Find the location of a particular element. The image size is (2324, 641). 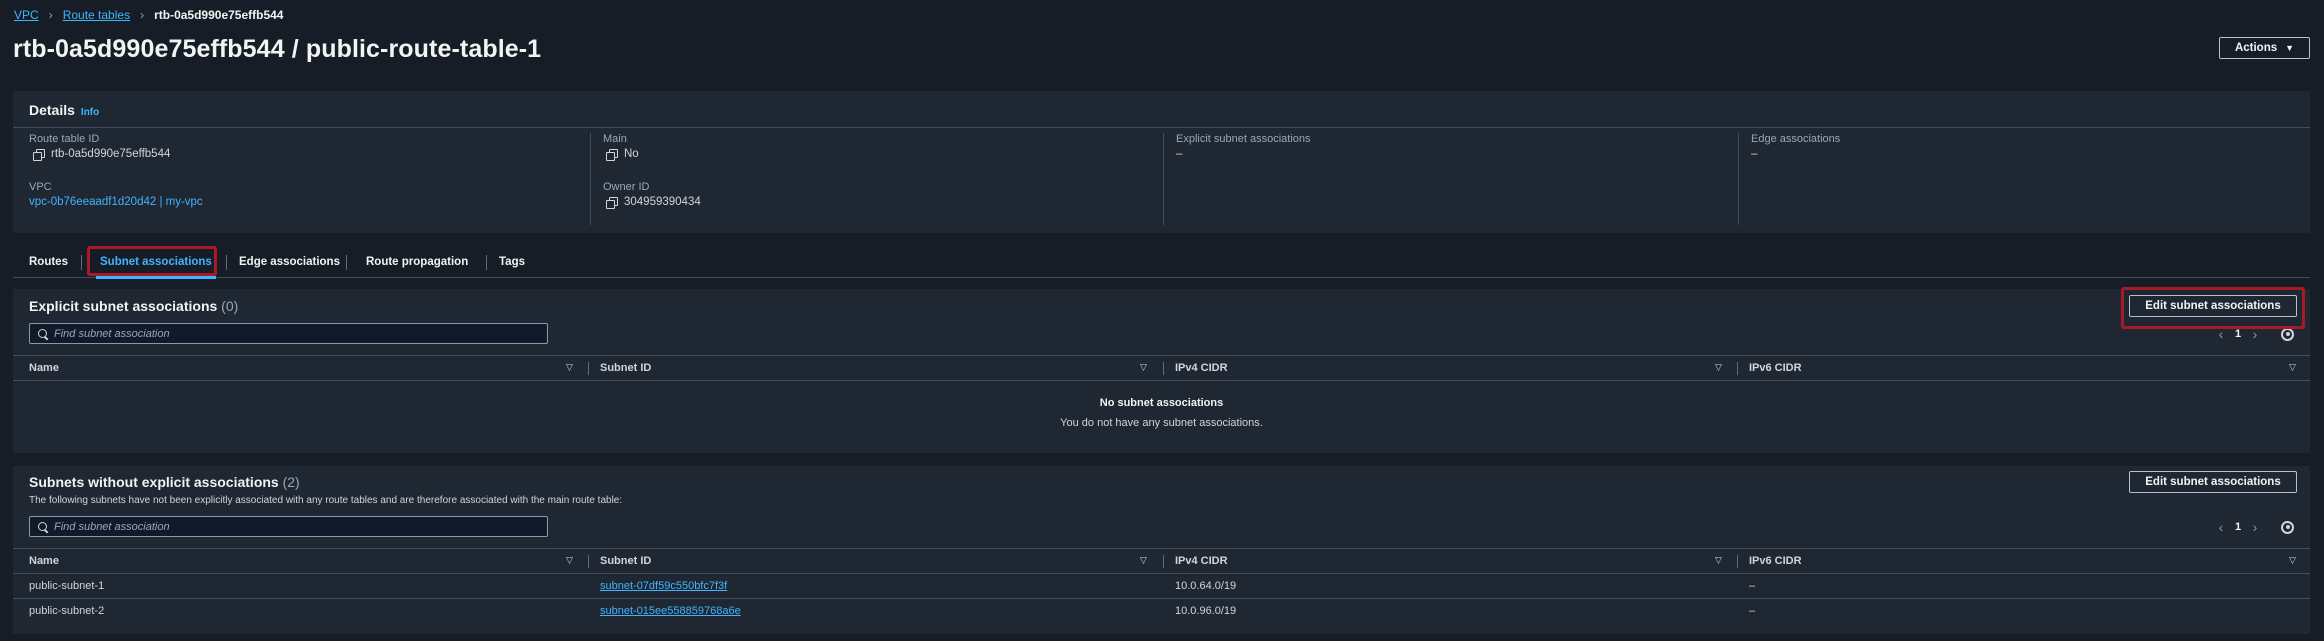

empty-state-subtitle: You do not have any subnet associations. is located at coordinates (1161, 423).